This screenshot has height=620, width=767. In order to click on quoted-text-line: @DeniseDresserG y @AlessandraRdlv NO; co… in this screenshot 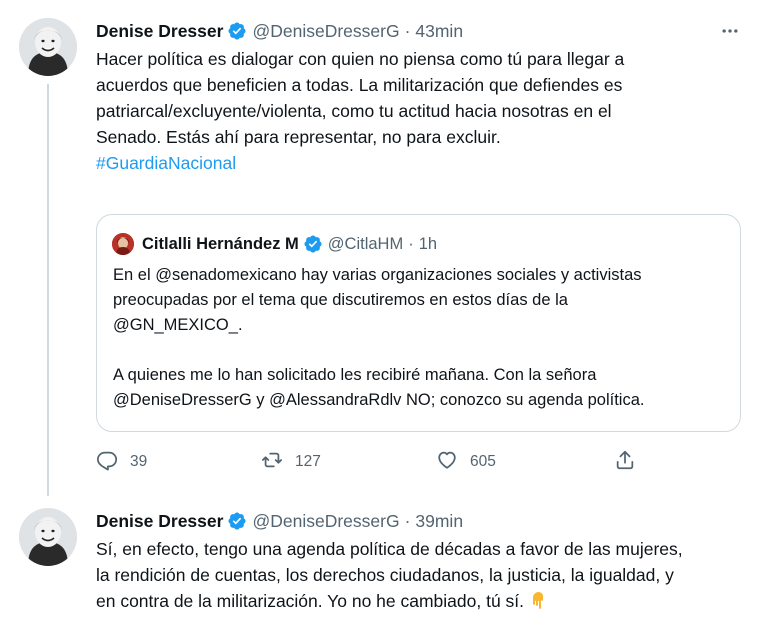, I will do `click(379, 400)`.